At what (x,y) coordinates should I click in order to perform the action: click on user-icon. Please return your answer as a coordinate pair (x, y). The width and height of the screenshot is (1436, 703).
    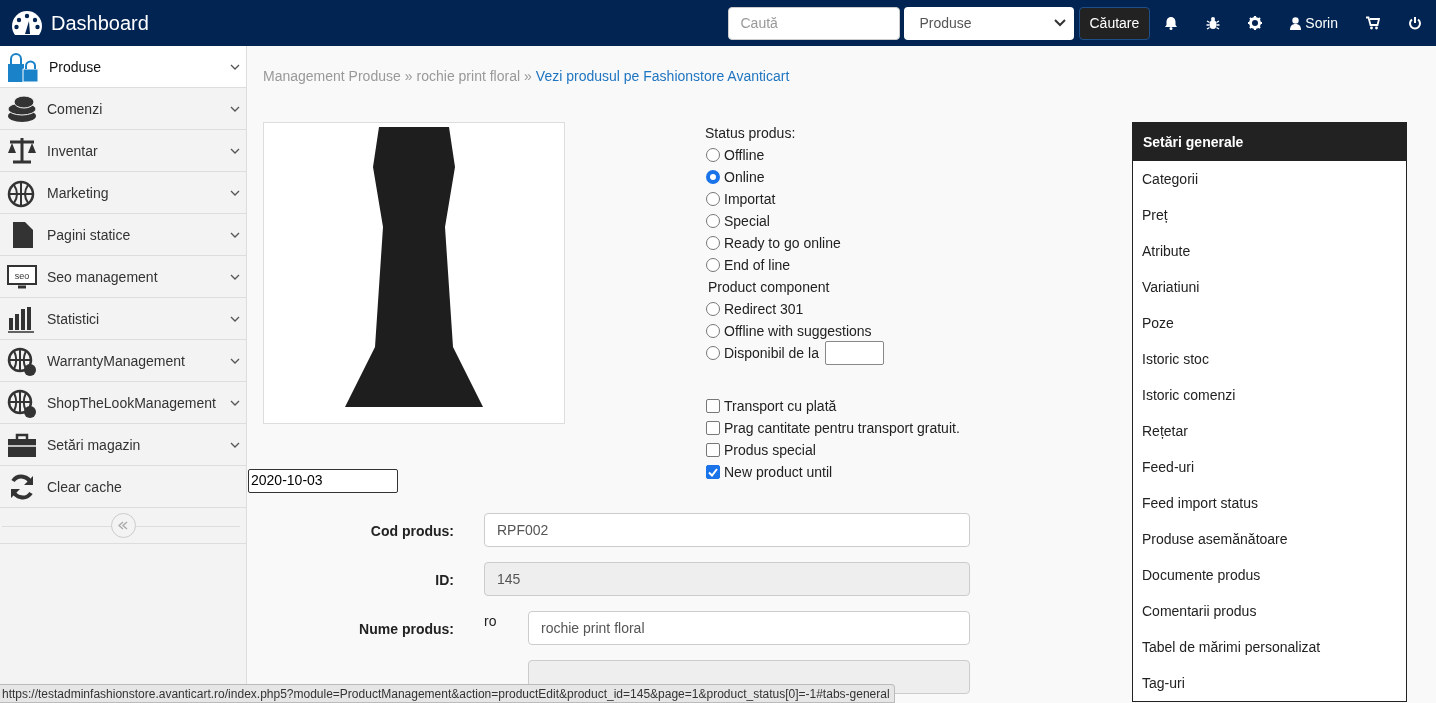
    Looking at the image, I should click on (1296, 23).